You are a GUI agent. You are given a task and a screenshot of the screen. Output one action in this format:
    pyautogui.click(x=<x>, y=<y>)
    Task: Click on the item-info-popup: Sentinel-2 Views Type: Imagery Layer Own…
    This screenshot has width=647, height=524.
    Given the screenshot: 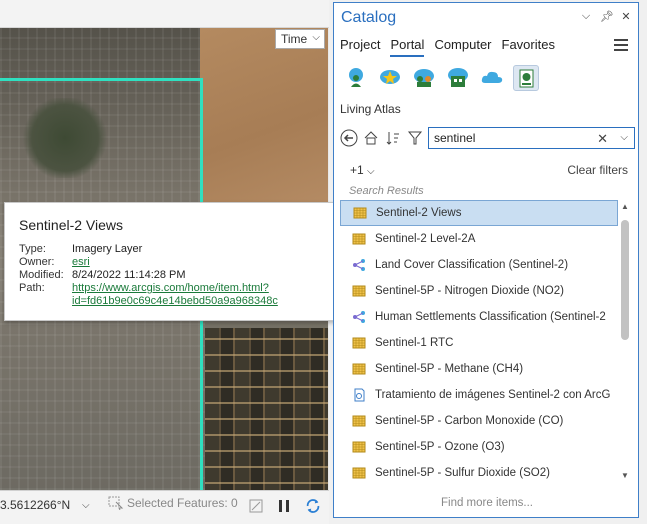 What is the action you would take?
    pyautogui.click(x=170, y=261)
    